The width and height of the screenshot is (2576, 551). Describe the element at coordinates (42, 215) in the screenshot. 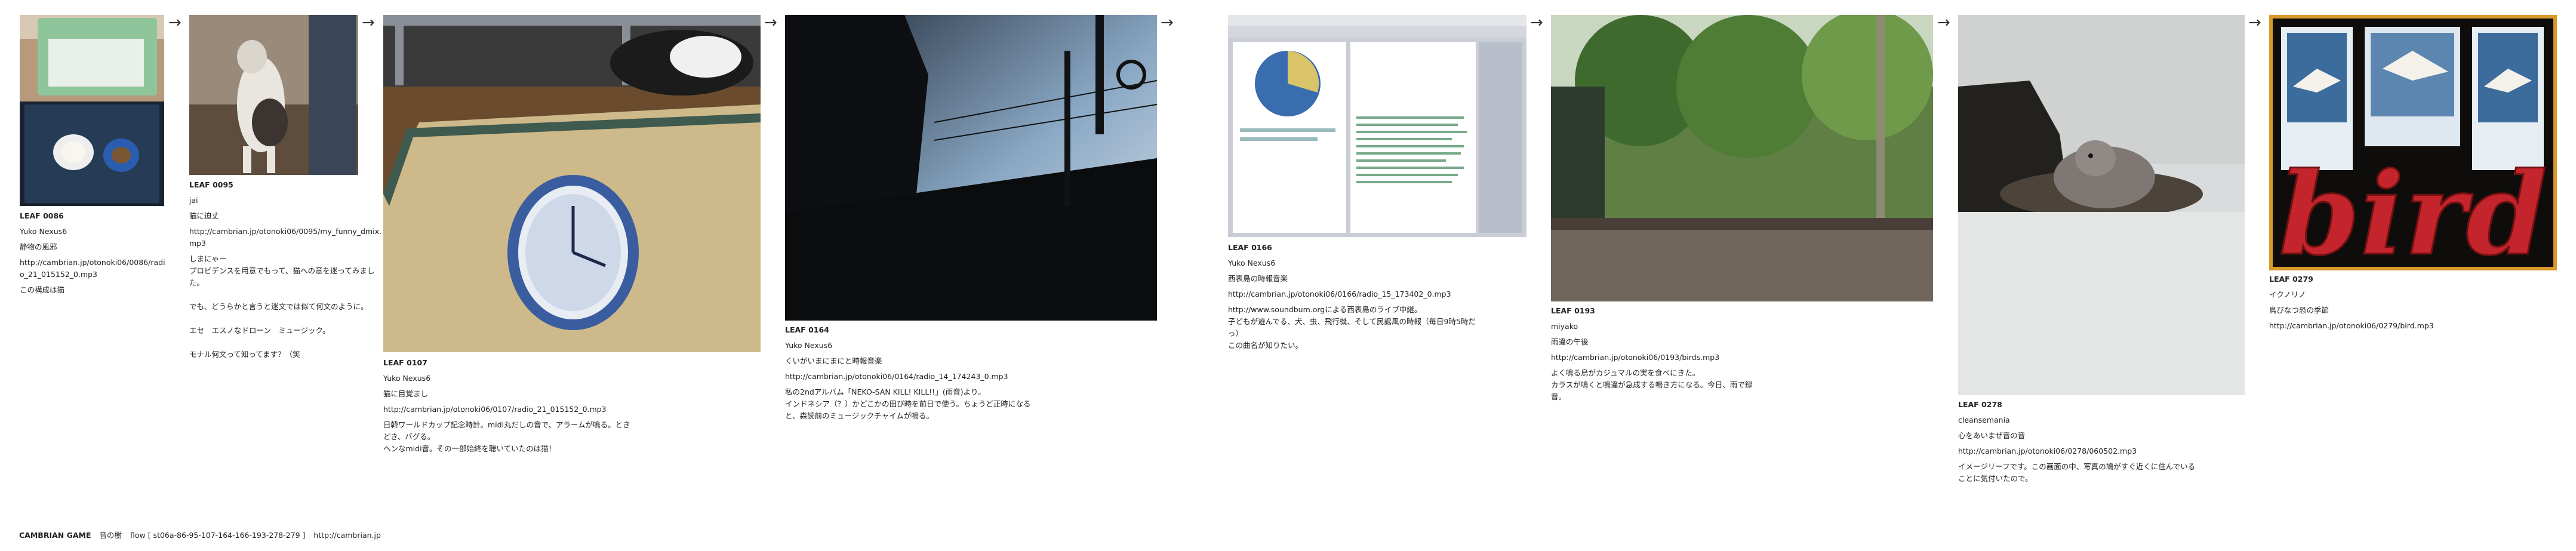

I see `leaf-id: LEAF 0086` at that location.